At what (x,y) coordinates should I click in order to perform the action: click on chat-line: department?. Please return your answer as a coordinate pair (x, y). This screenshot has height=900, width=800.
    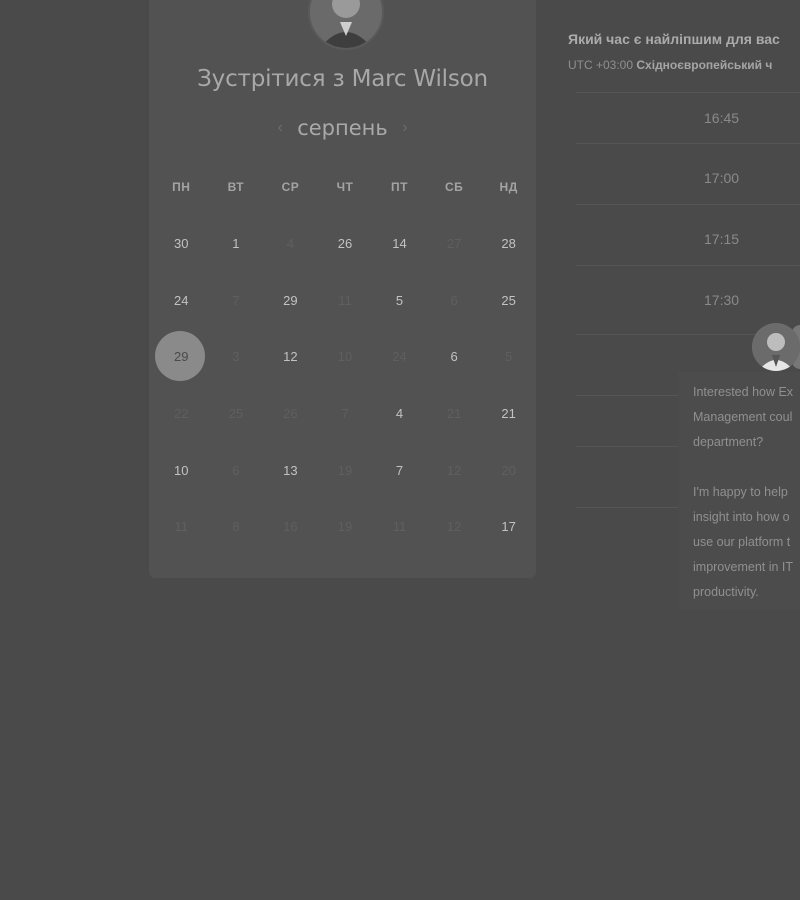
    Looking at the image, I should click on (728, 442).